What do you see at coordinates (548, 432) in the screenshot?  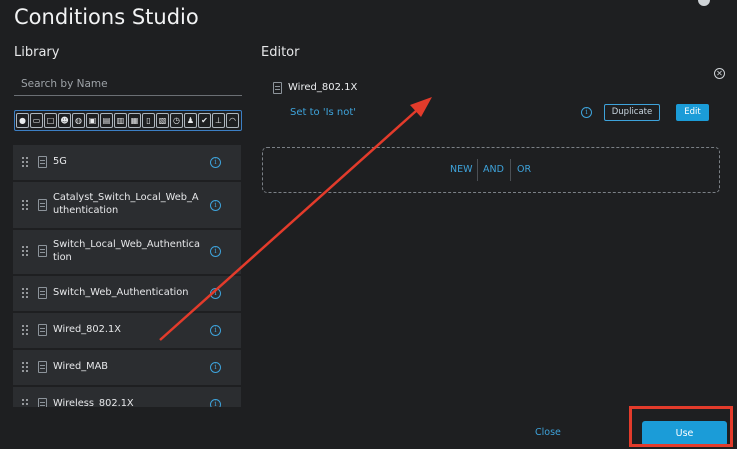 I see `close-button: Close` at bounding box center [548, 432].